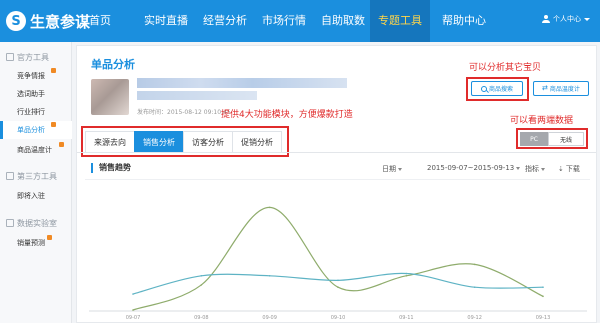  I want to click on puzzle-icon, so click(10, 176).